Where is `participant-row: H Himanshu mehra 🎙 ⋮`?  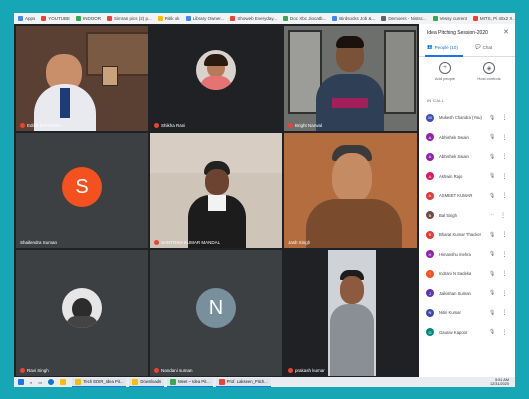
participant-row: H Himanshu mehra 🎙 ⋮ is located at coordinates (467, 255).